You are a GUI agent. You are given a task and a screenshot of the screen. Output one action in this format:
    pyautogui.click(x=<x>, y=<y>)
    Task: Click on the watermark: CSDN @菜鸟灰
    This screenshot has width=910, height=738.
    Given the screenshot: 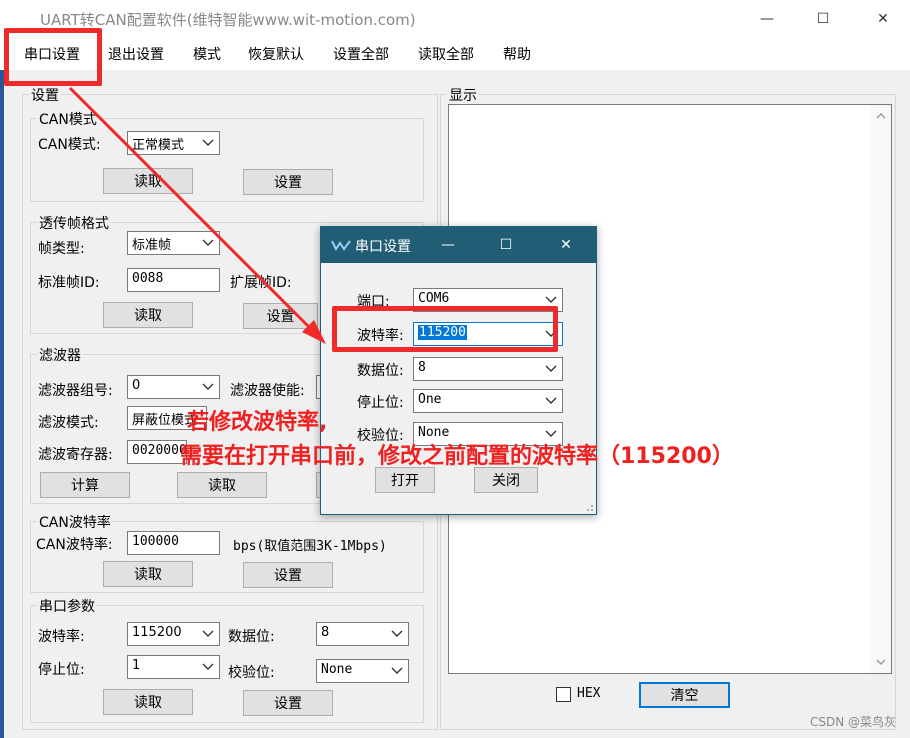 What is the action you would take?
    pyautogui.click(x=852, y=722)
    